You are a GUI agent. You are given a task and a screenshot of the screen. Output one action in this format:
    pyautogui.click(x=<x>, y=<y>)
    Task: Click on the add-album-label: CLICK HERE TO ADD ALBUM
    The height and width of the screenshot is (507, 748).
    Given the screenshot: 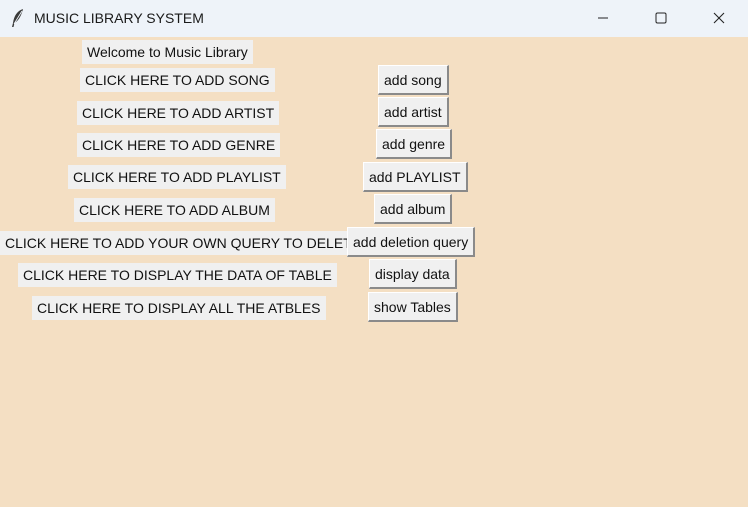 What is the action you would take?
    pyautogui.click(x=174, y=210)
    